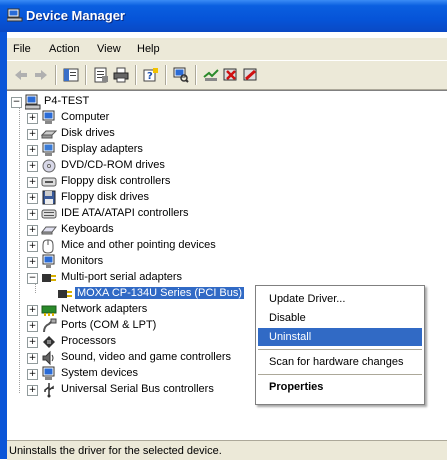 This screenshot has height=460, width=447. Describe the element at coordinates (105, 197) in the screenshot. I see `tree-item-label: Floppy disk drives` at that location.